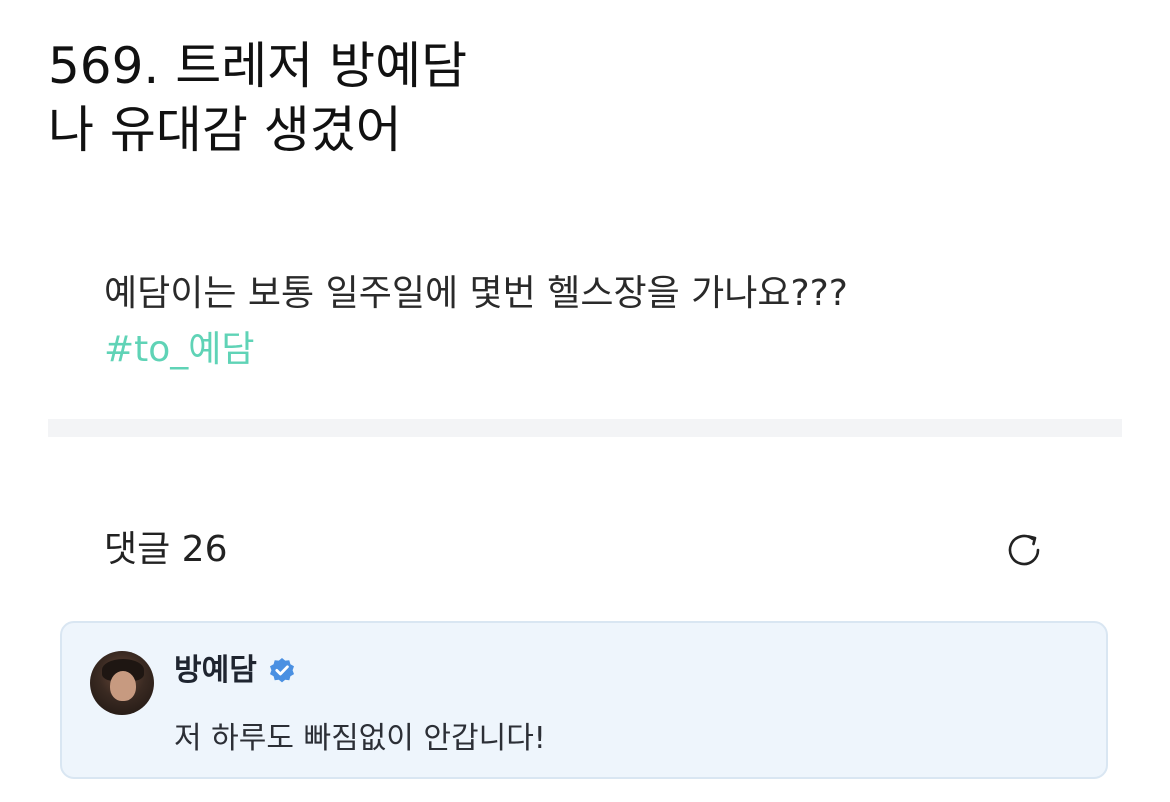 The image size is (1170, 802). I want to click on post-body: 예담이는 보통 일주일에 몇번 헬스장을 가나요??? #to_예담, so click(604, 322).